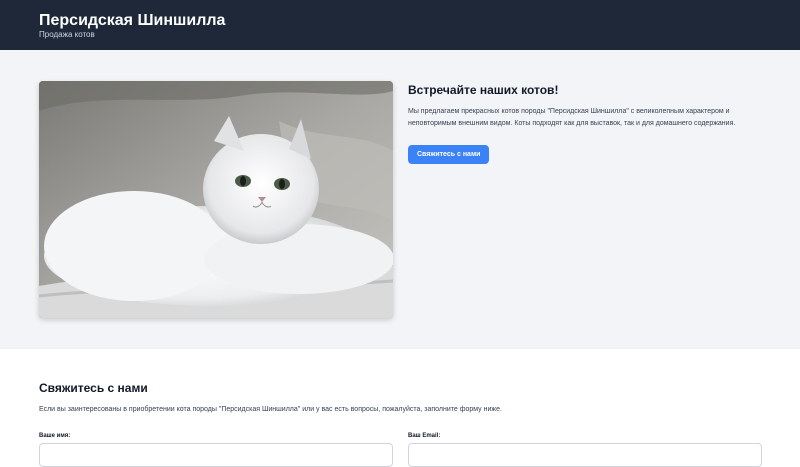 The image size is (800, 467). What do you see at coordinates (424, 436) in the screenshot?
I see `email-label: Ваш Email:` at bounding box center [424, 436].